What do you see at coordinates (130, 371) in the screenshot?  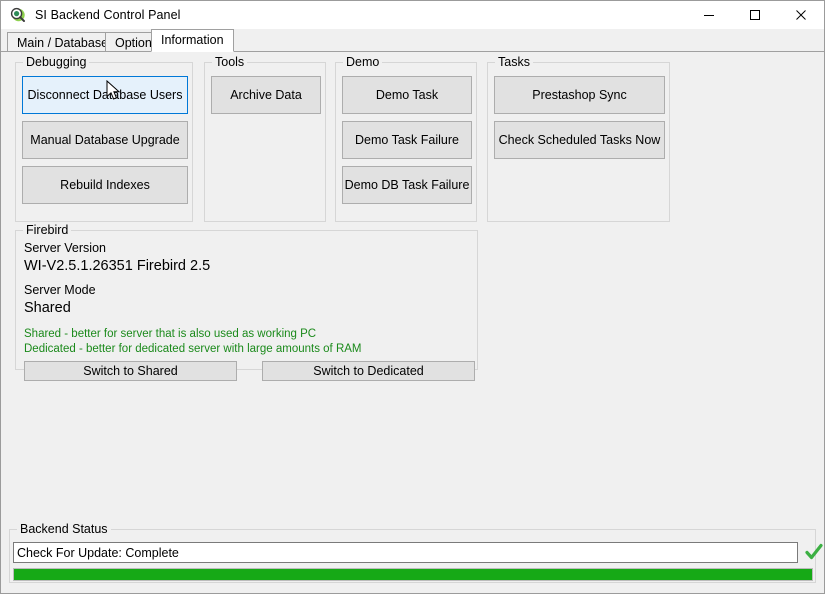 I see `switch-to-shared-button: Switch to Shared` at bounding box center [130, 371].